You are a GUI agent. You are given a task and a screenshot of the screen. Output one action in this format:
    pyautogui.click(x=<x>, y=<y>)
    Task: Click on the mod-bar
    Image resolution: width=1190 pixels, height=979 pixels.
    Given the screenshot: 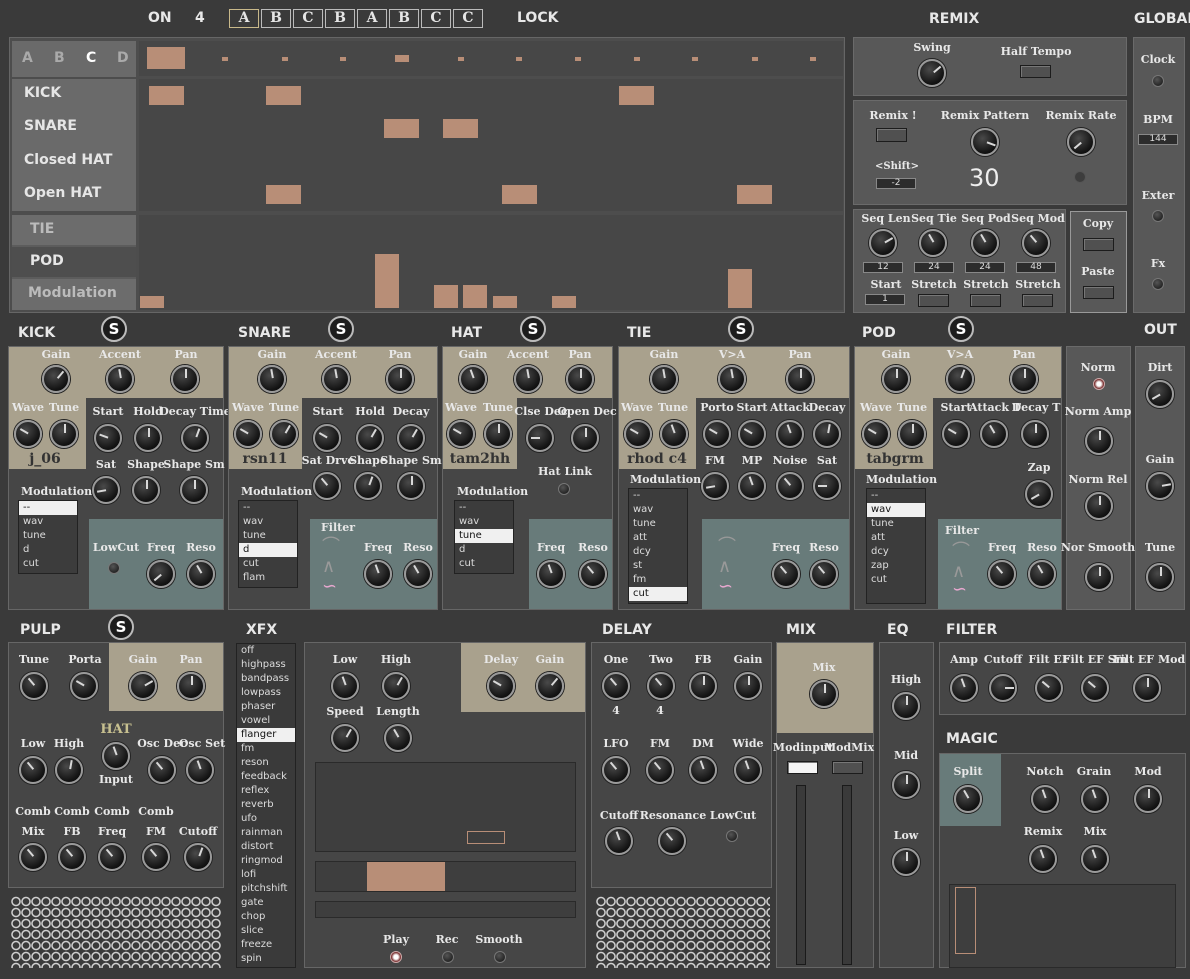 What is the action you would take?
    pyautogui.click(x=505, y=302)
    